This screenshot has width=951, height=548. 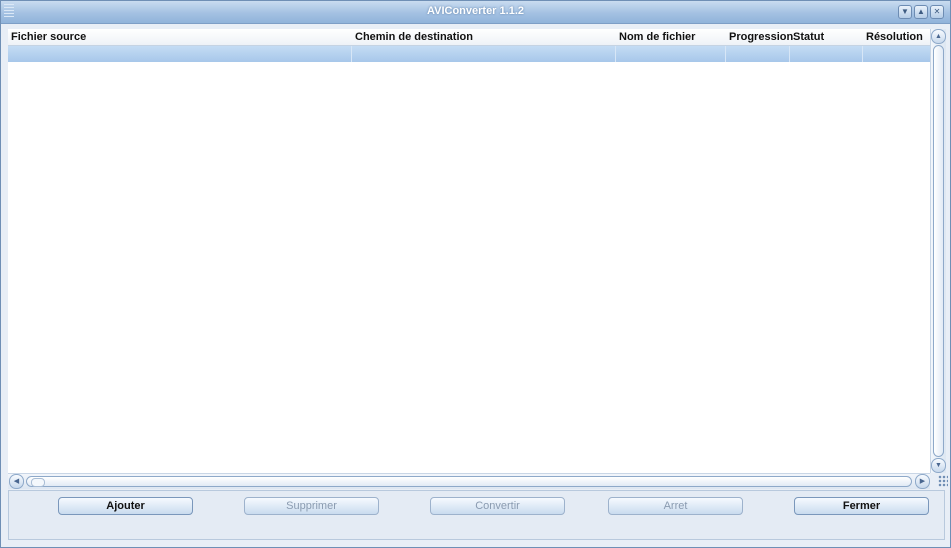 I want to click on column-header-resolution: Résolution, so click(x=896, y=37).